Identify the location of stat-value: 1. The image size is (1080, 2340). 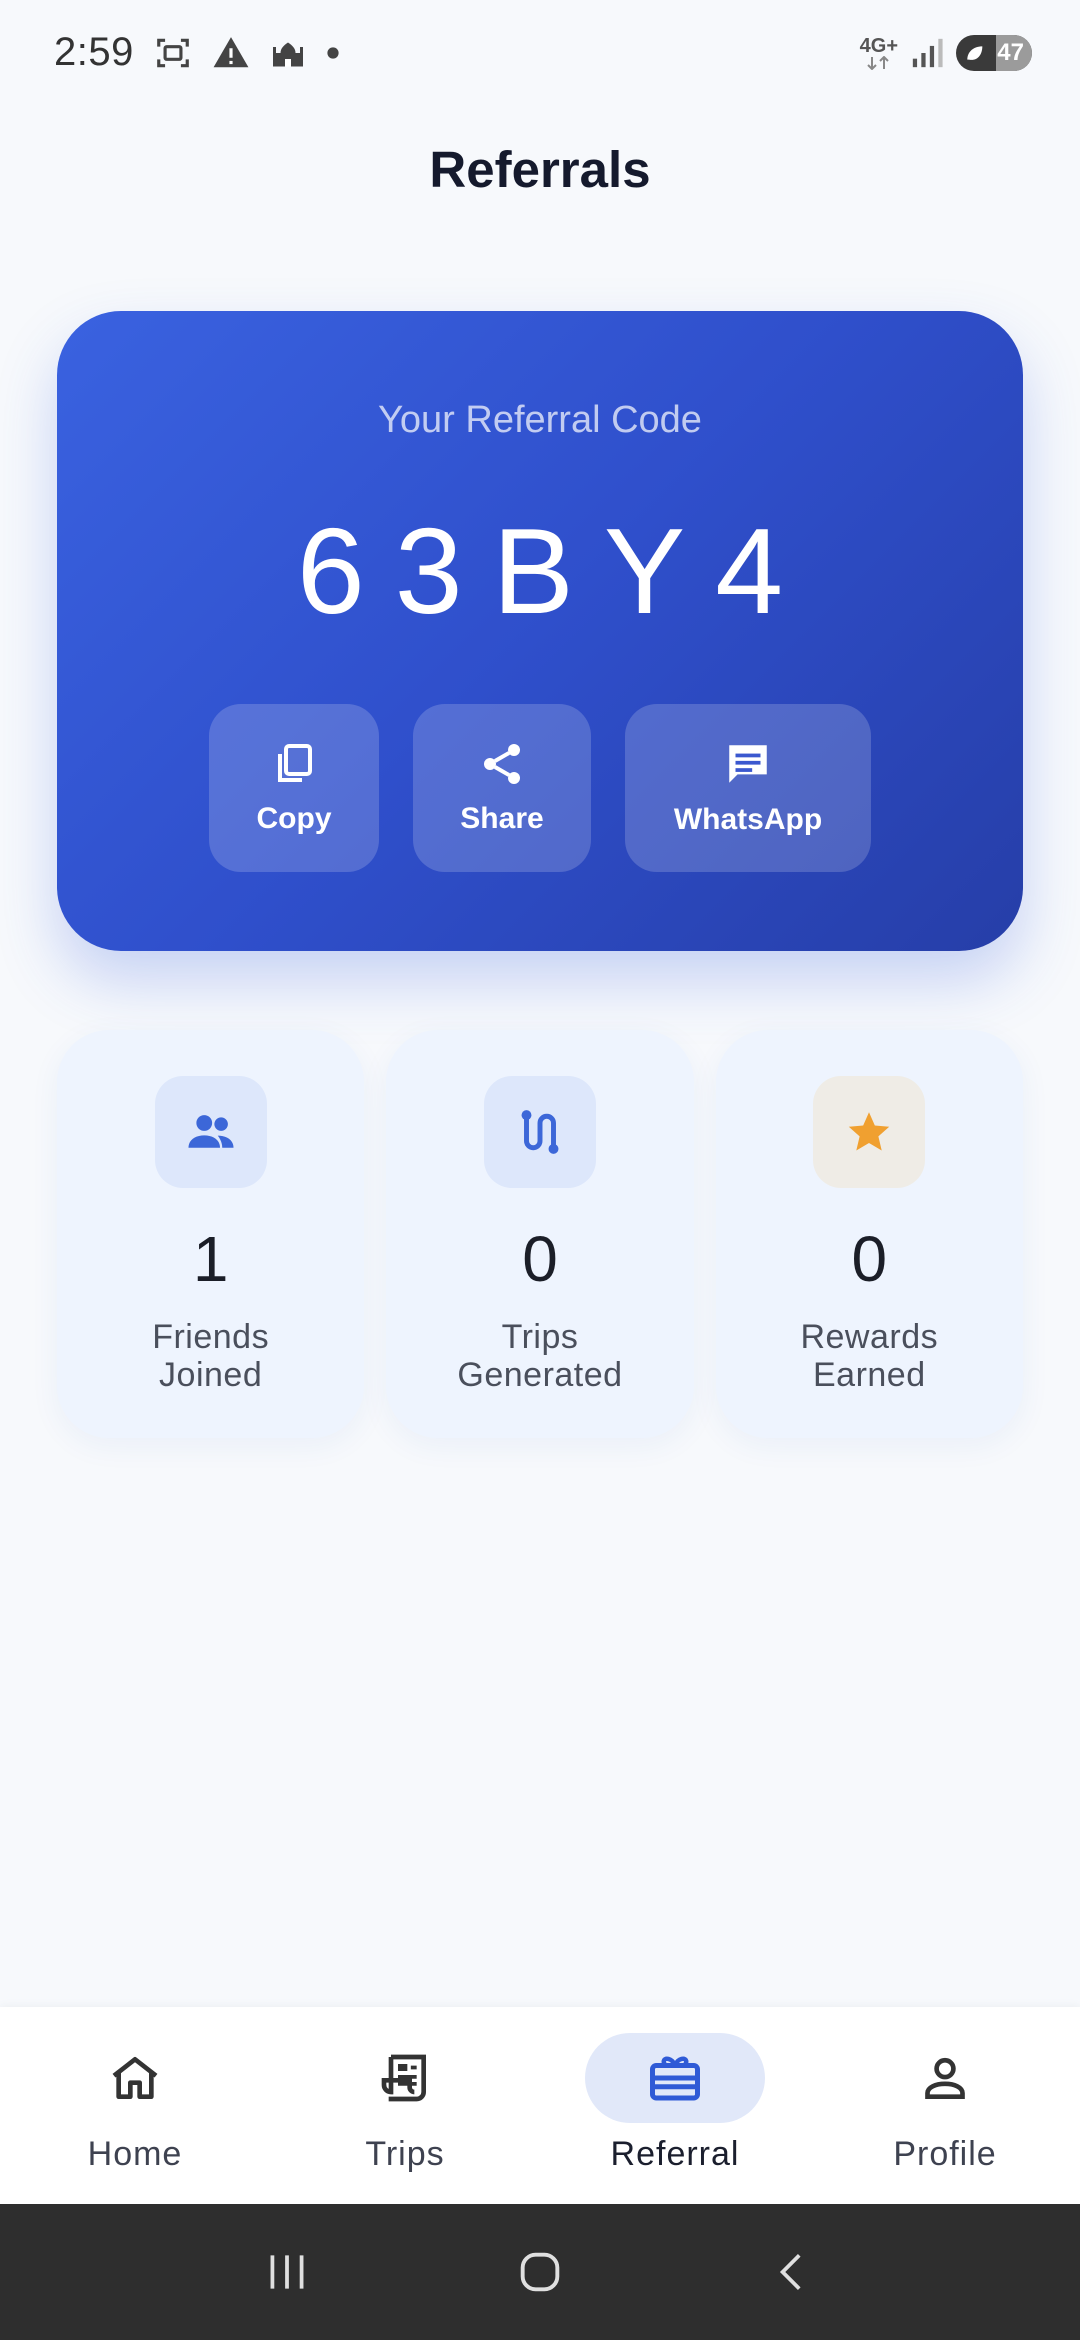
(210, 1259).